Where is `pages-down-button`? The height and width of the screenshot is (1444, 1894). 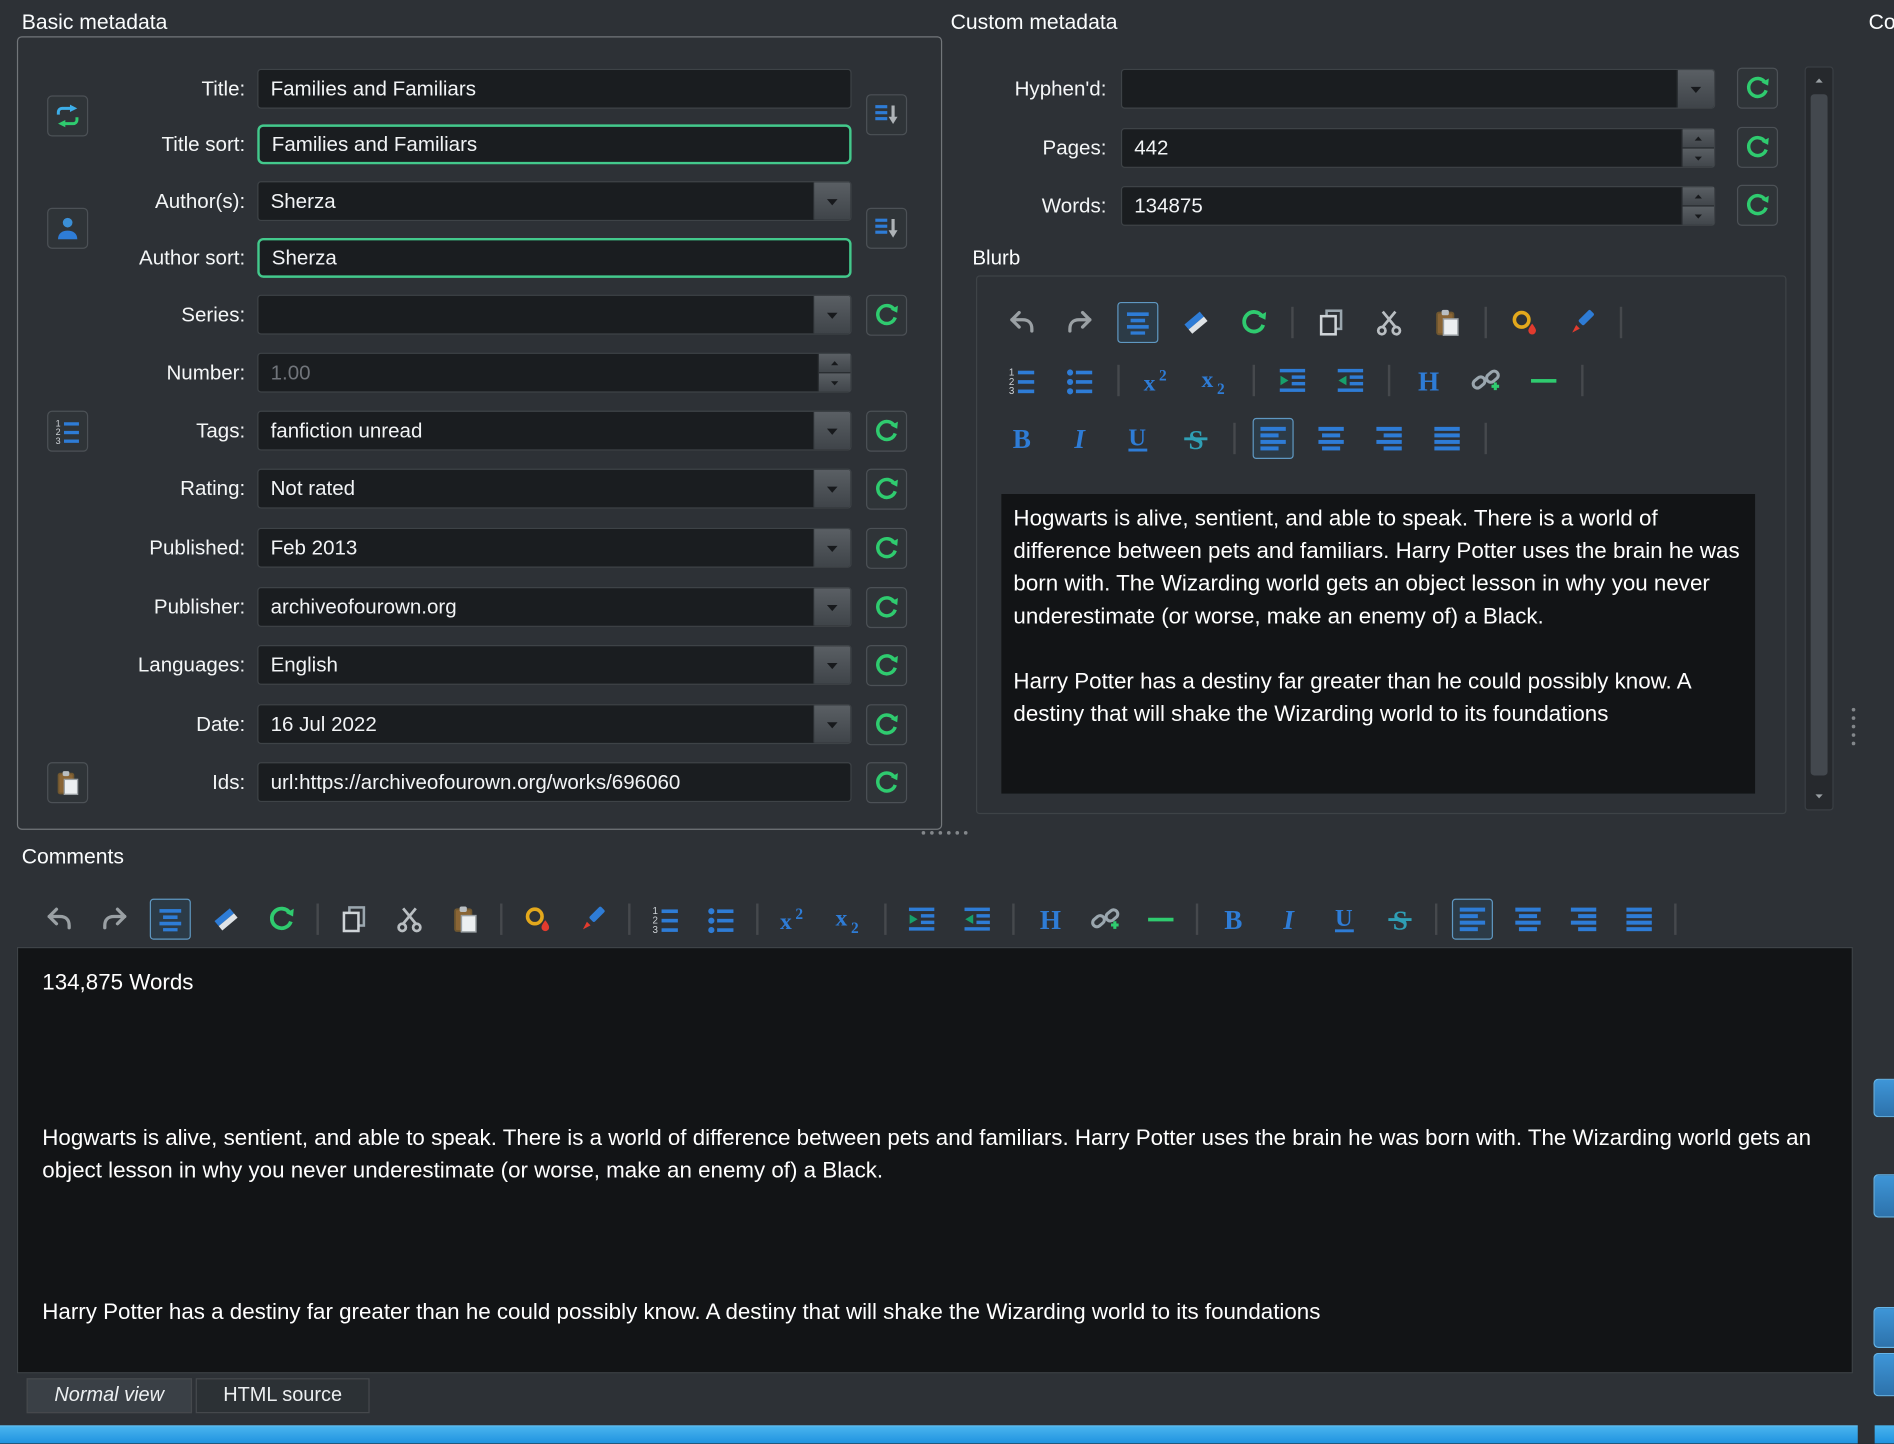 pages-down-button is located at coordinates (1698, 157).